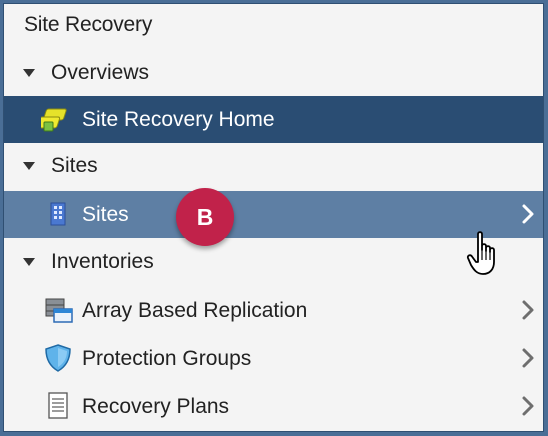 The image size is (548, 436). What do you see at coordinates (59, 310) in the screenshot?
I see `storage-array-icon` at bounding box center [59, 310].